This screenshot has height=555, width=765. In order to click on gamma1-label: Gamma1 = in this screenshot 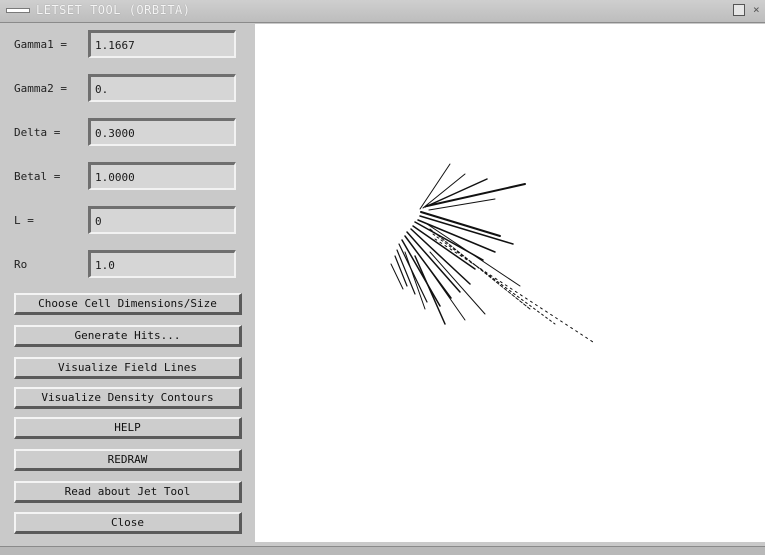, I will do `click(40, 44)`.